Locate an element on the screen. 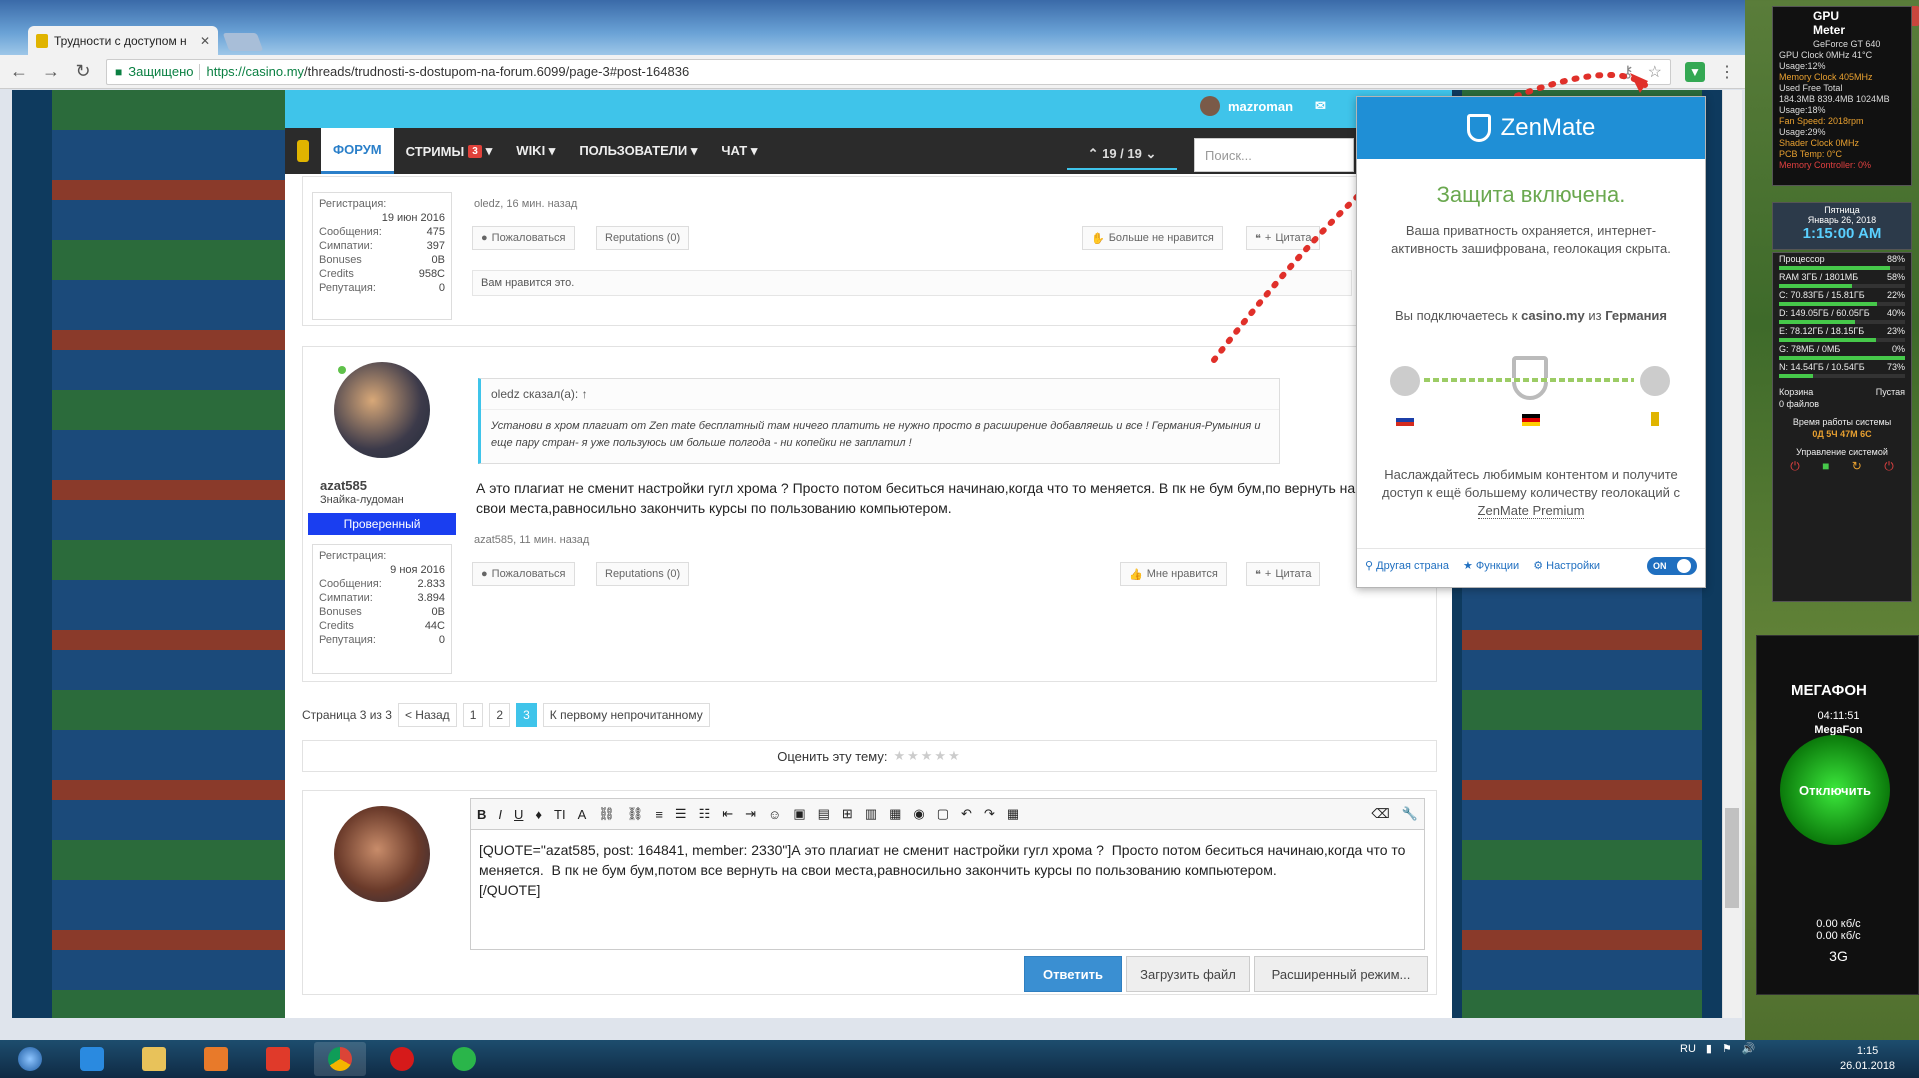 The image size is (1919, 1078). save-draft-button: ▢ is located at coordinates (943, 814).